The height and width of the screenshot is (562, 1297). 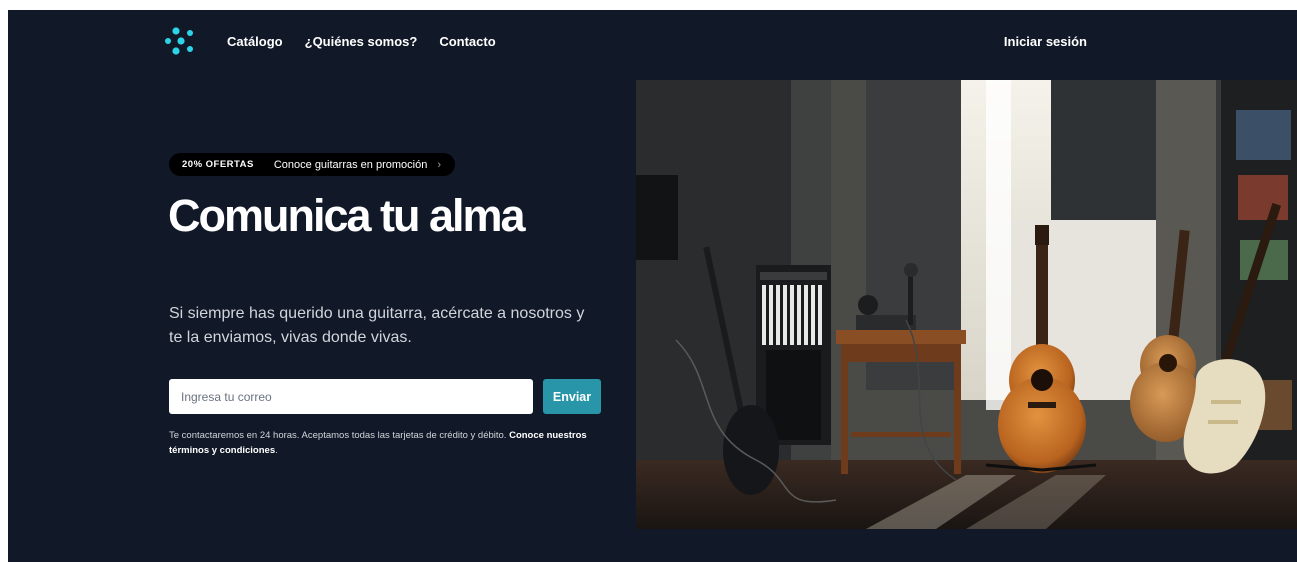 What do you see at coordinates (572, 396) in the screenshot?
I see `send-button: Enviar` at bounding box center [572, 396].